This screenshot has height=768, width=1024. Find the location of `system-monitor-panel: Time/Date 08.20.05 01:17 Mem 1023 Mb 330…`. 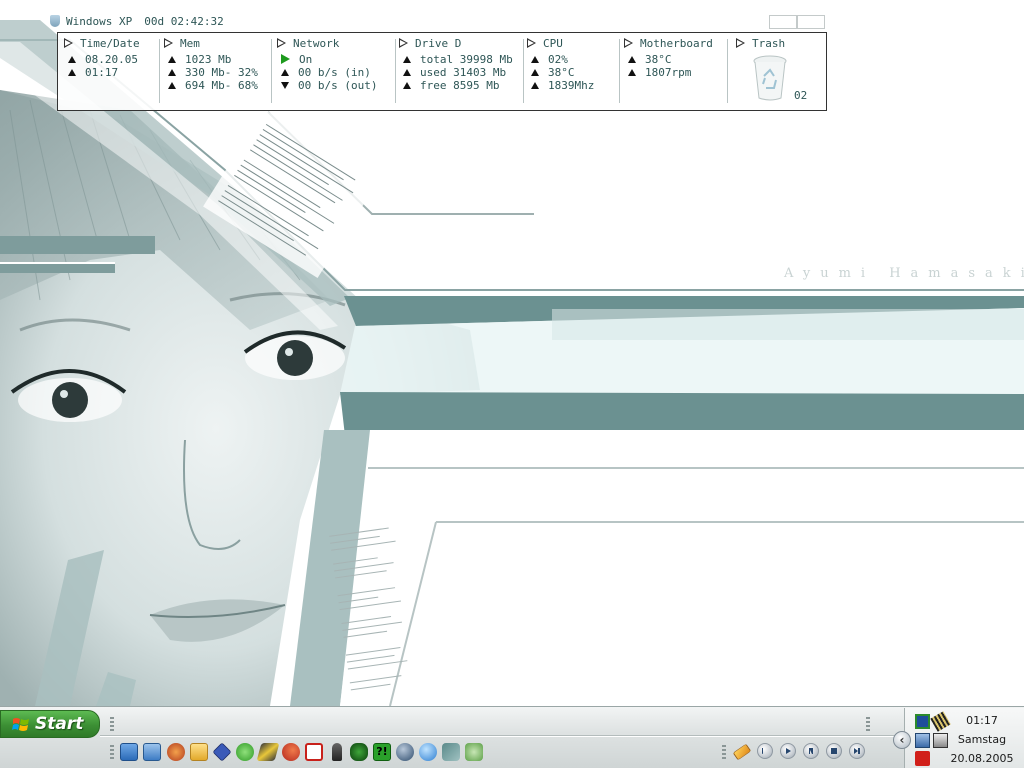

system-monitor-panel: Time/Date 08.20.05 01:17 Mem 1023 Mb 330… is located at coordinates (442, 71).